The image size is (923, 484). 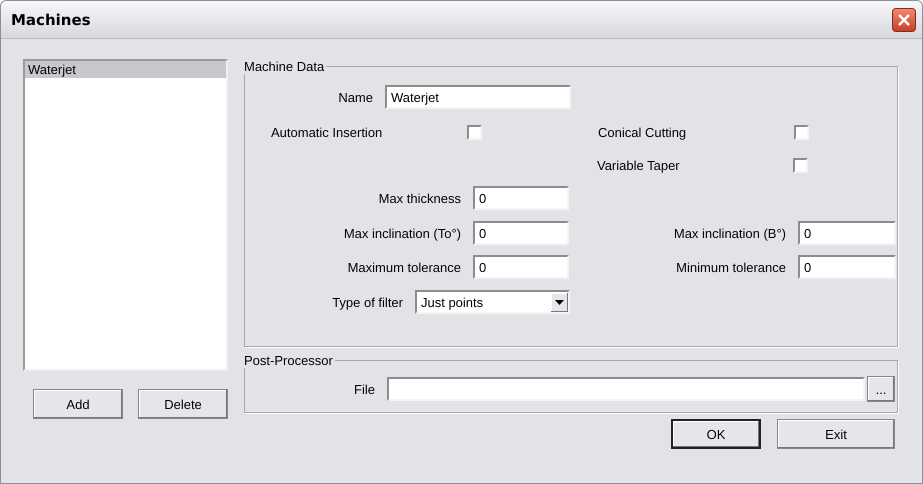 I want to click on input-field: Waterjet, so click(x=478, y=97).